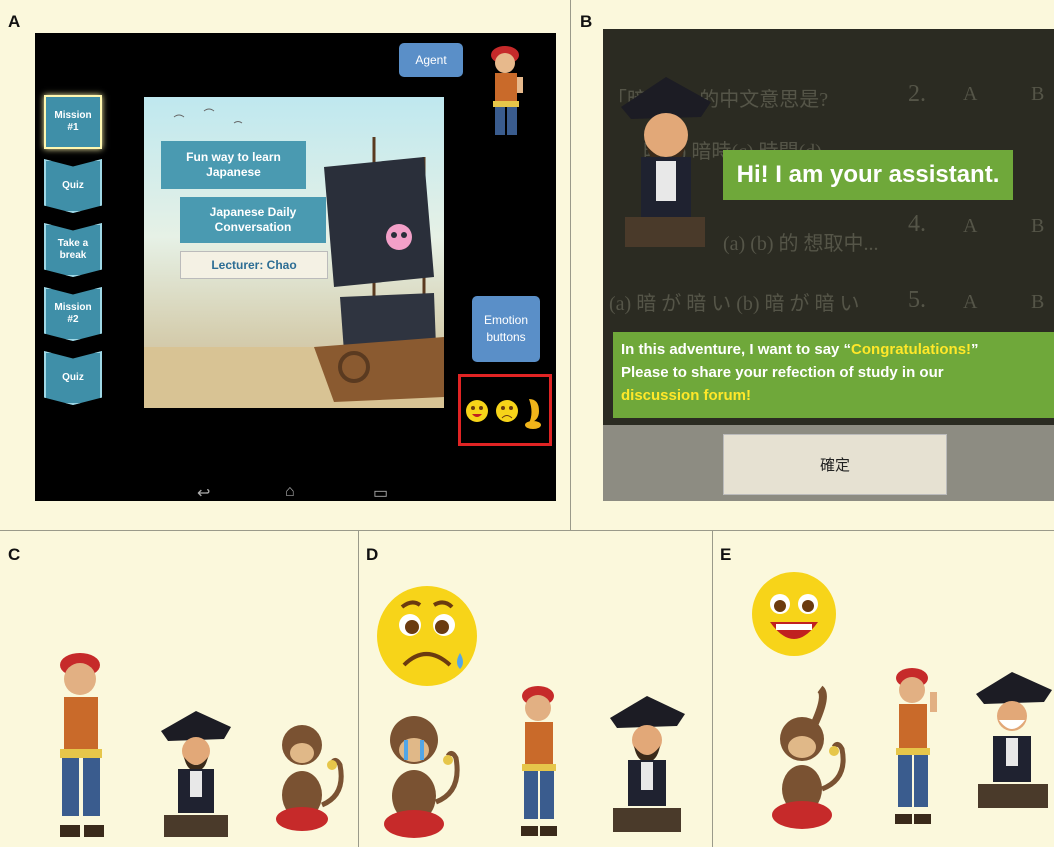  I want to click on panel-label-d: D, so click(372, 554).